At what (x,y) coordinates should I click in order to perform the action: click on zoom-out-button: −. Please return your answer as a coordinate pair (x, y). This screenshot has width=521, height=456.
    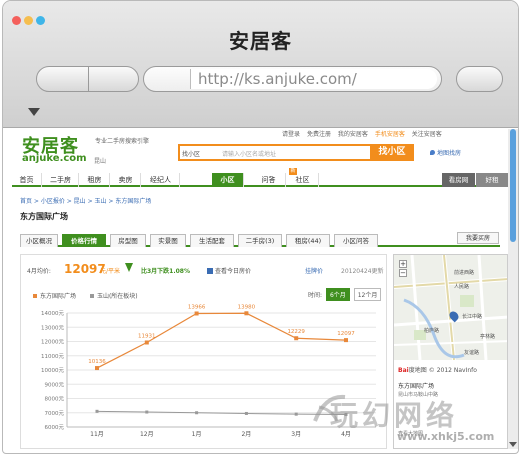
    Looking at the image, I should click on (403, 273).